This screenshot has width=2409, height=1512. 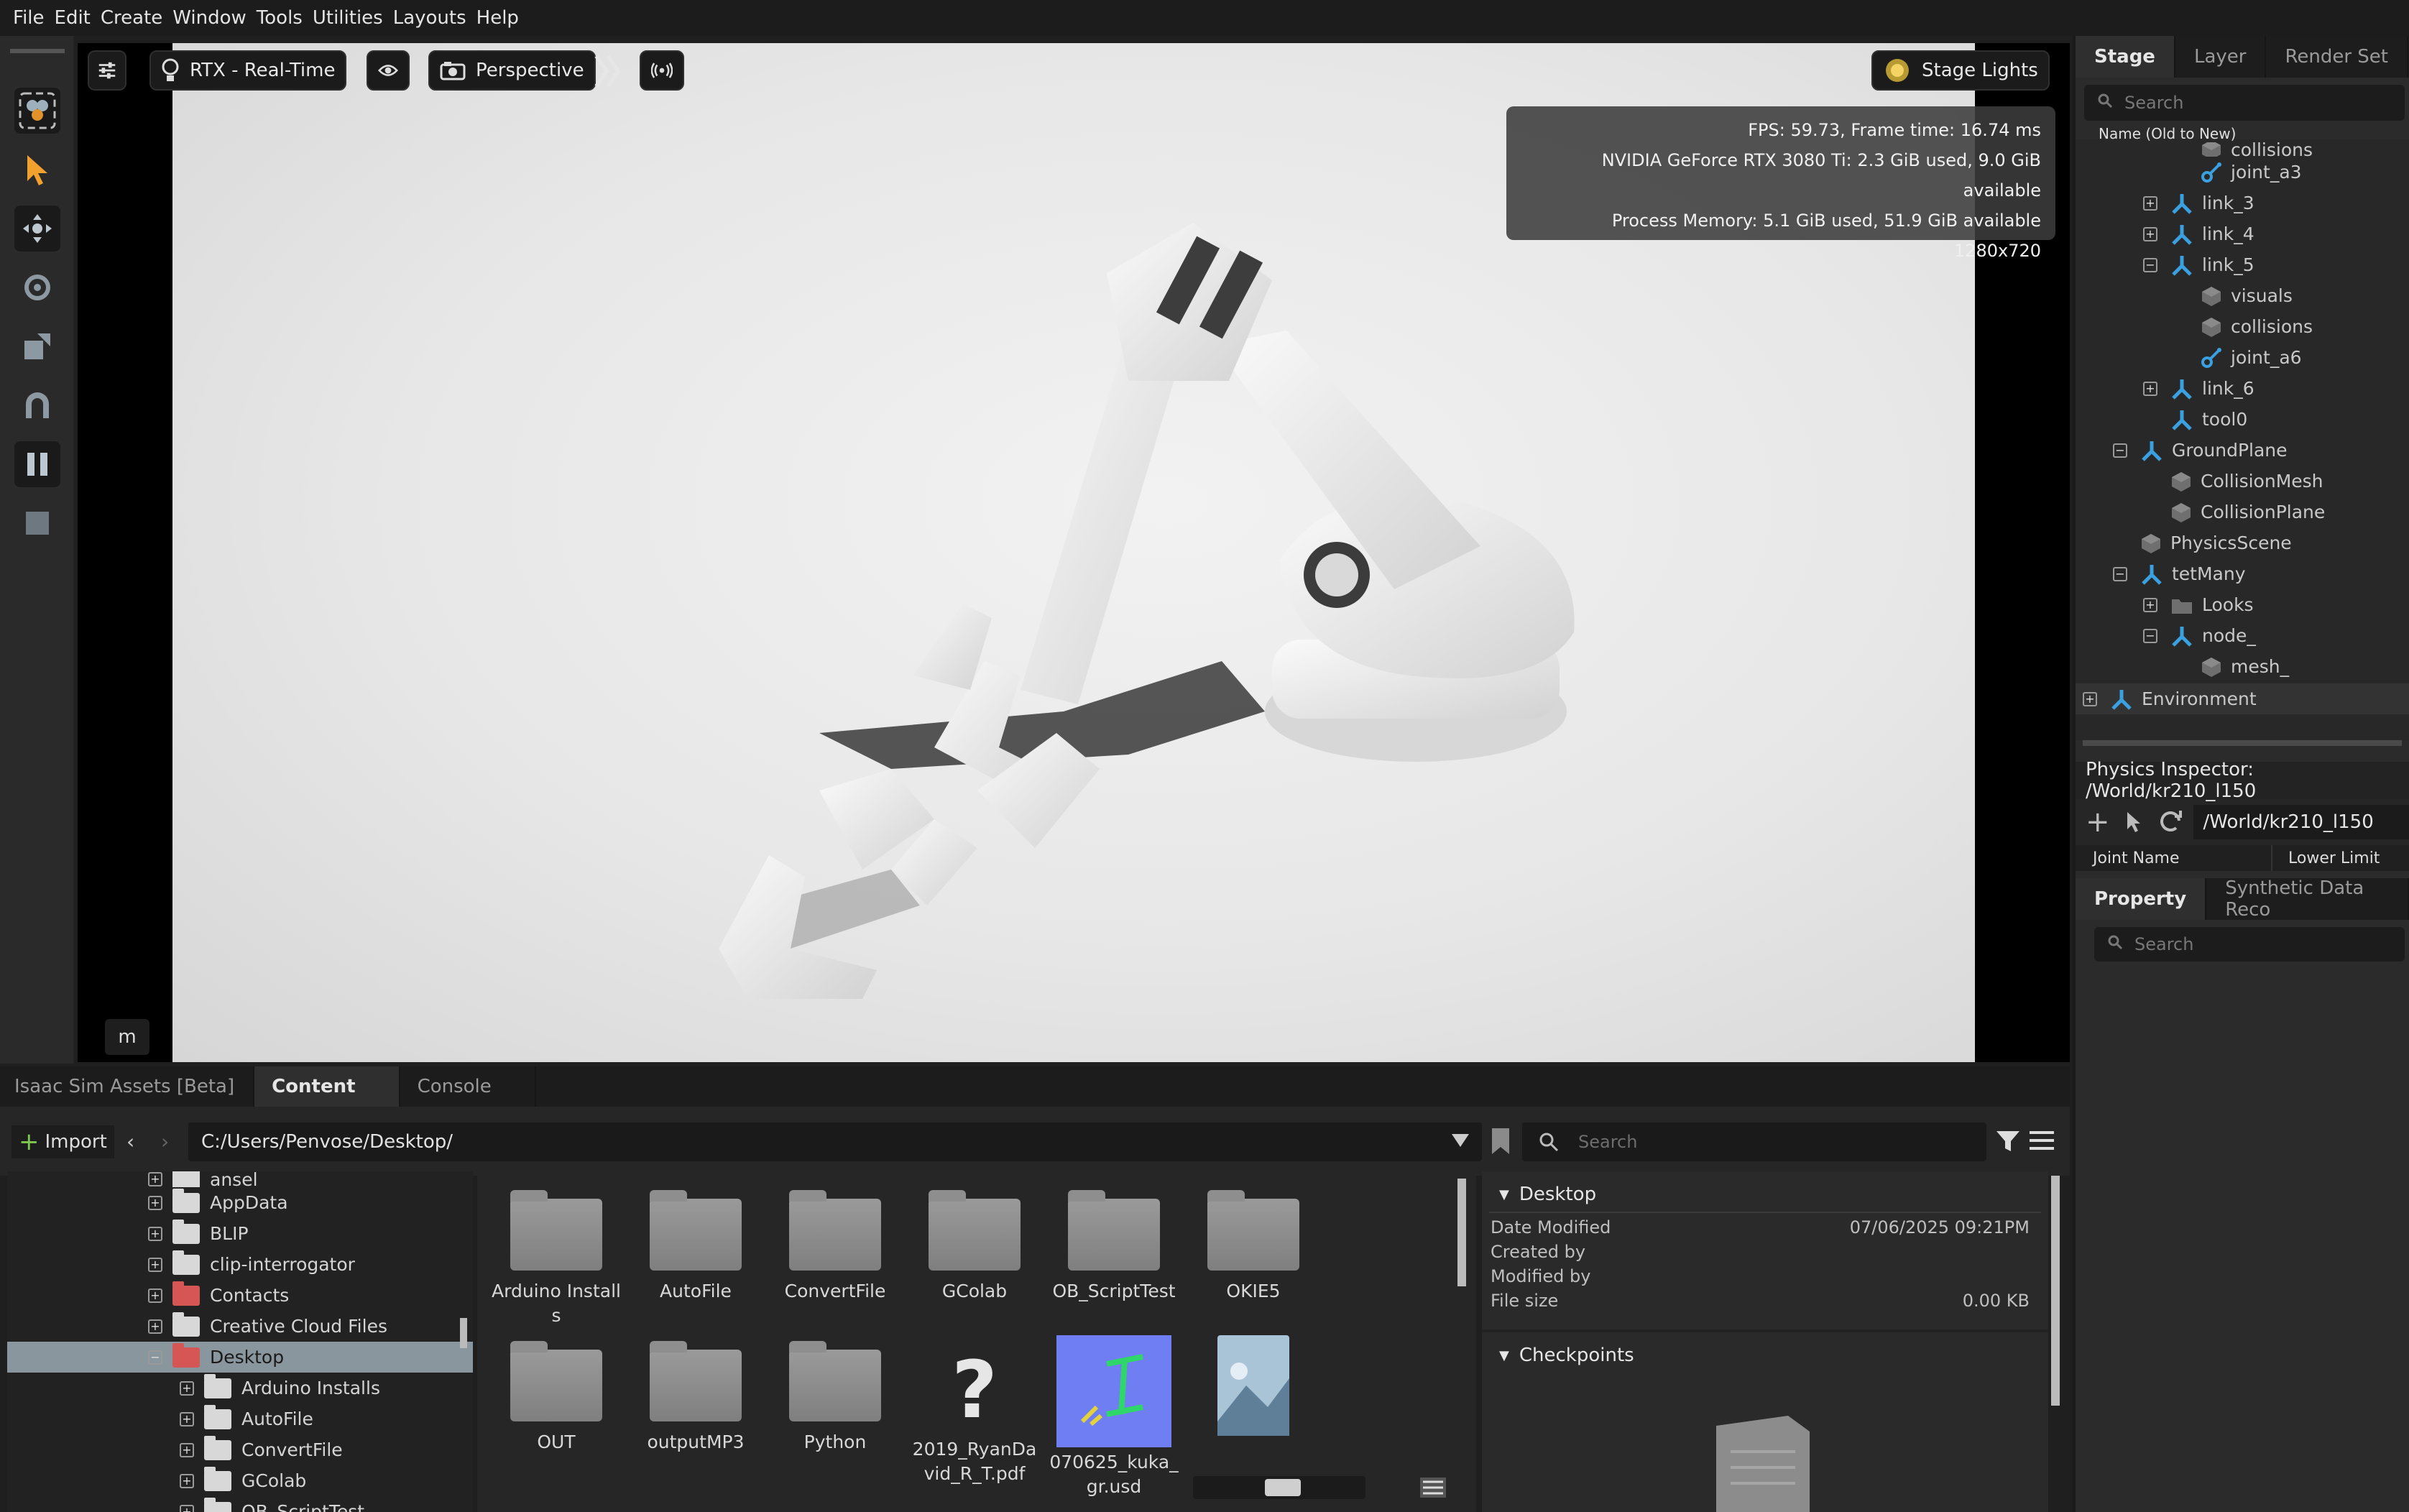 I want to click on menu-window: Window, so click(x=210, y=18).